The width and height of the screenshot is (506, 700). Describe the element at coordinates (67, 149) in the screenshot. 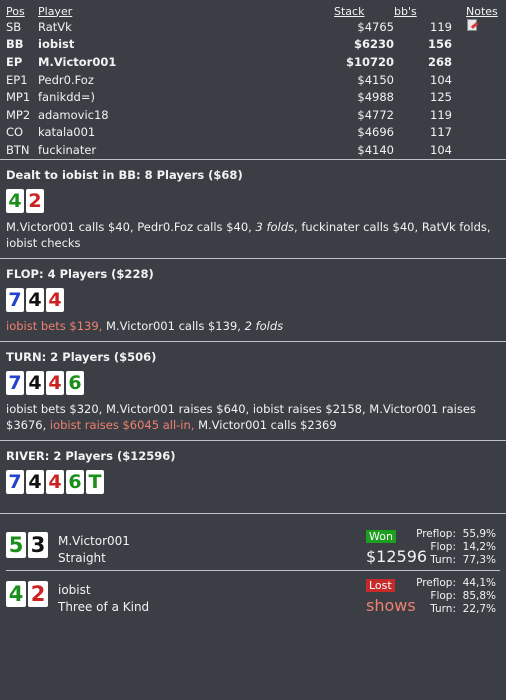

I see `player-name-cell: fuckinater` at that location.